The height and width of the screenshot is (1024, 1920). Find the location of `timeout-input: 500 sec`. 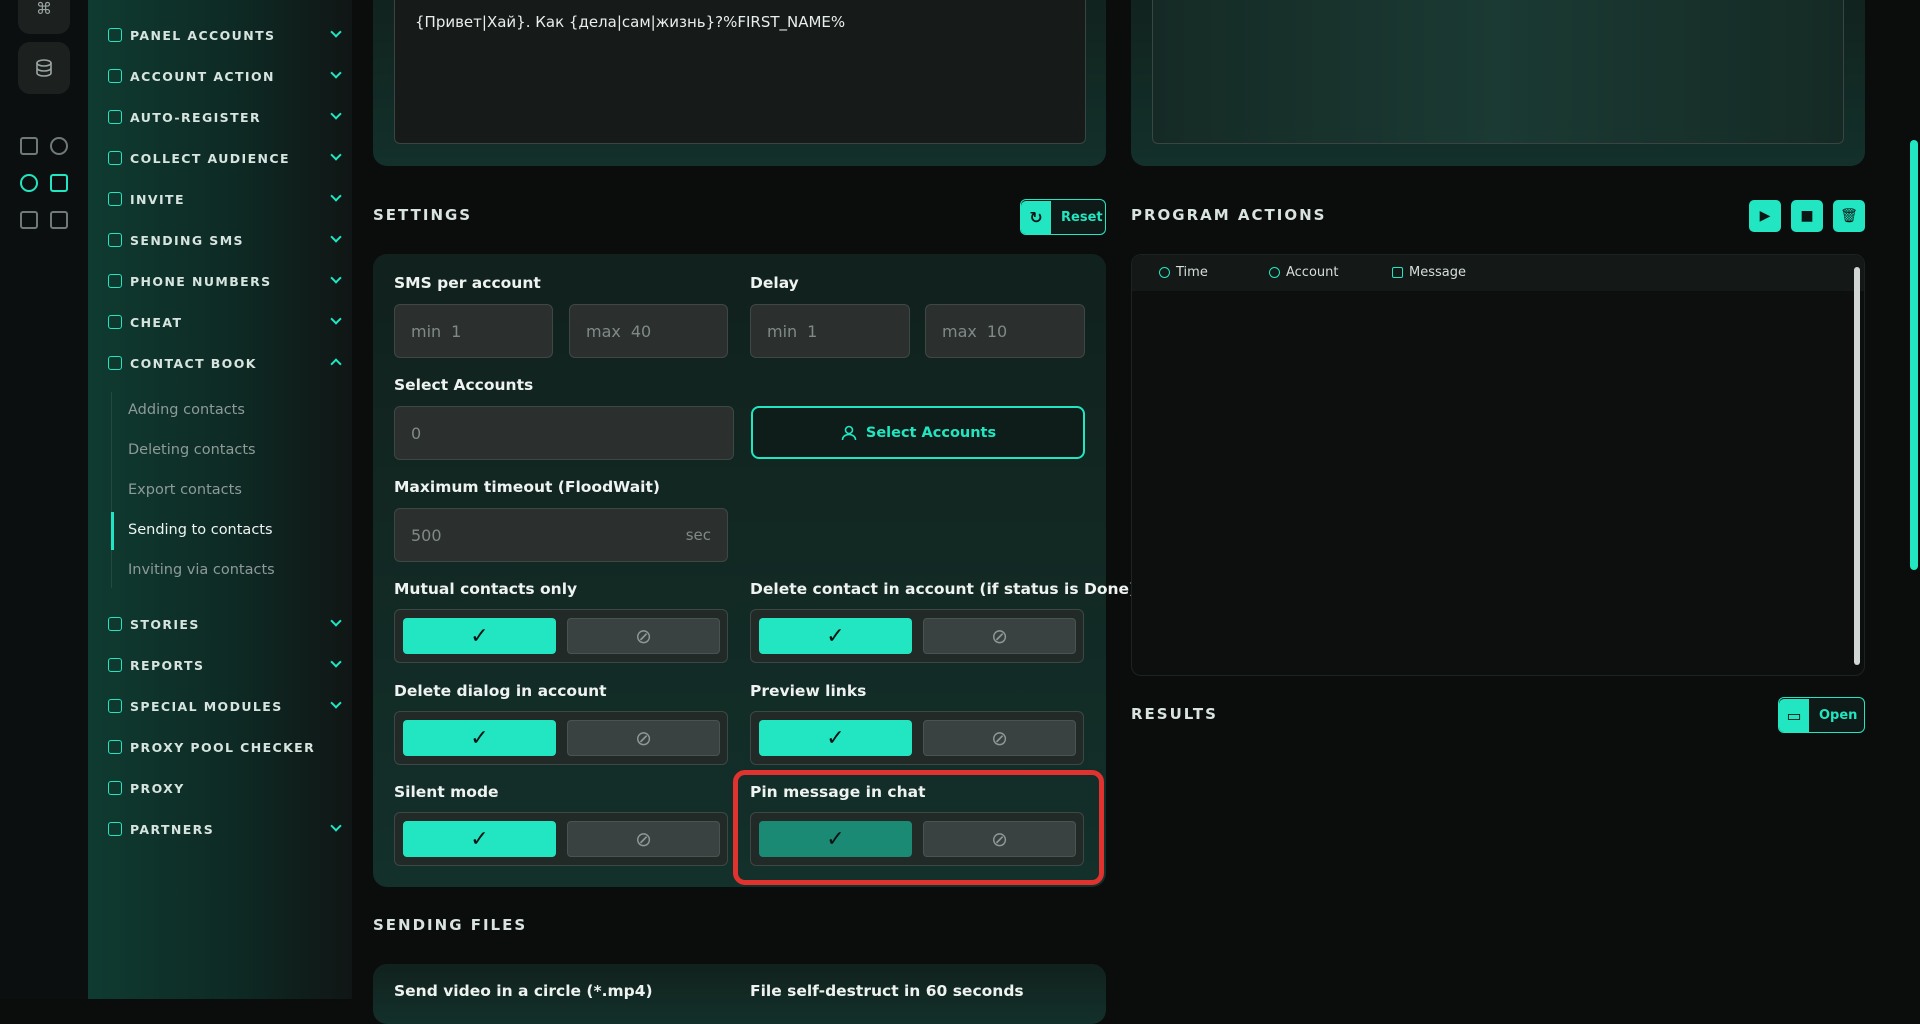

timeout-input: 500 sec is located at coordinates (561, 535).